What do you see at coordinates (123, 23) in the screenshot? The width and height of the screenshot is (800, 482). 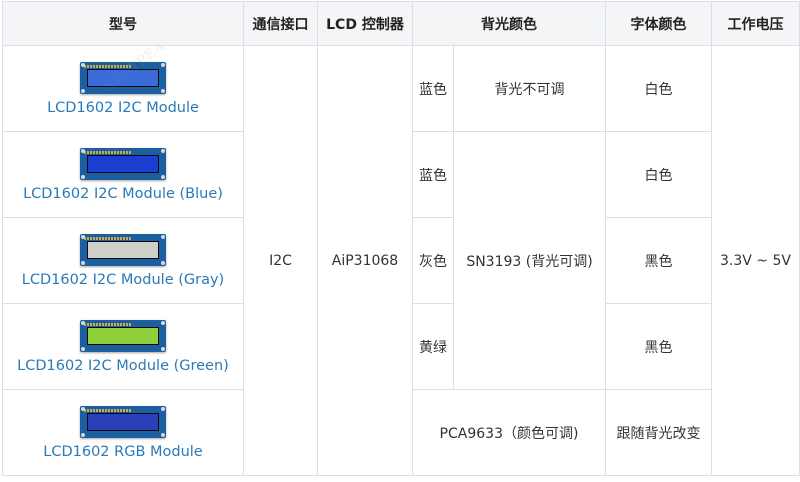 I see `header-model: 型号` at bounding box center [123, 23].